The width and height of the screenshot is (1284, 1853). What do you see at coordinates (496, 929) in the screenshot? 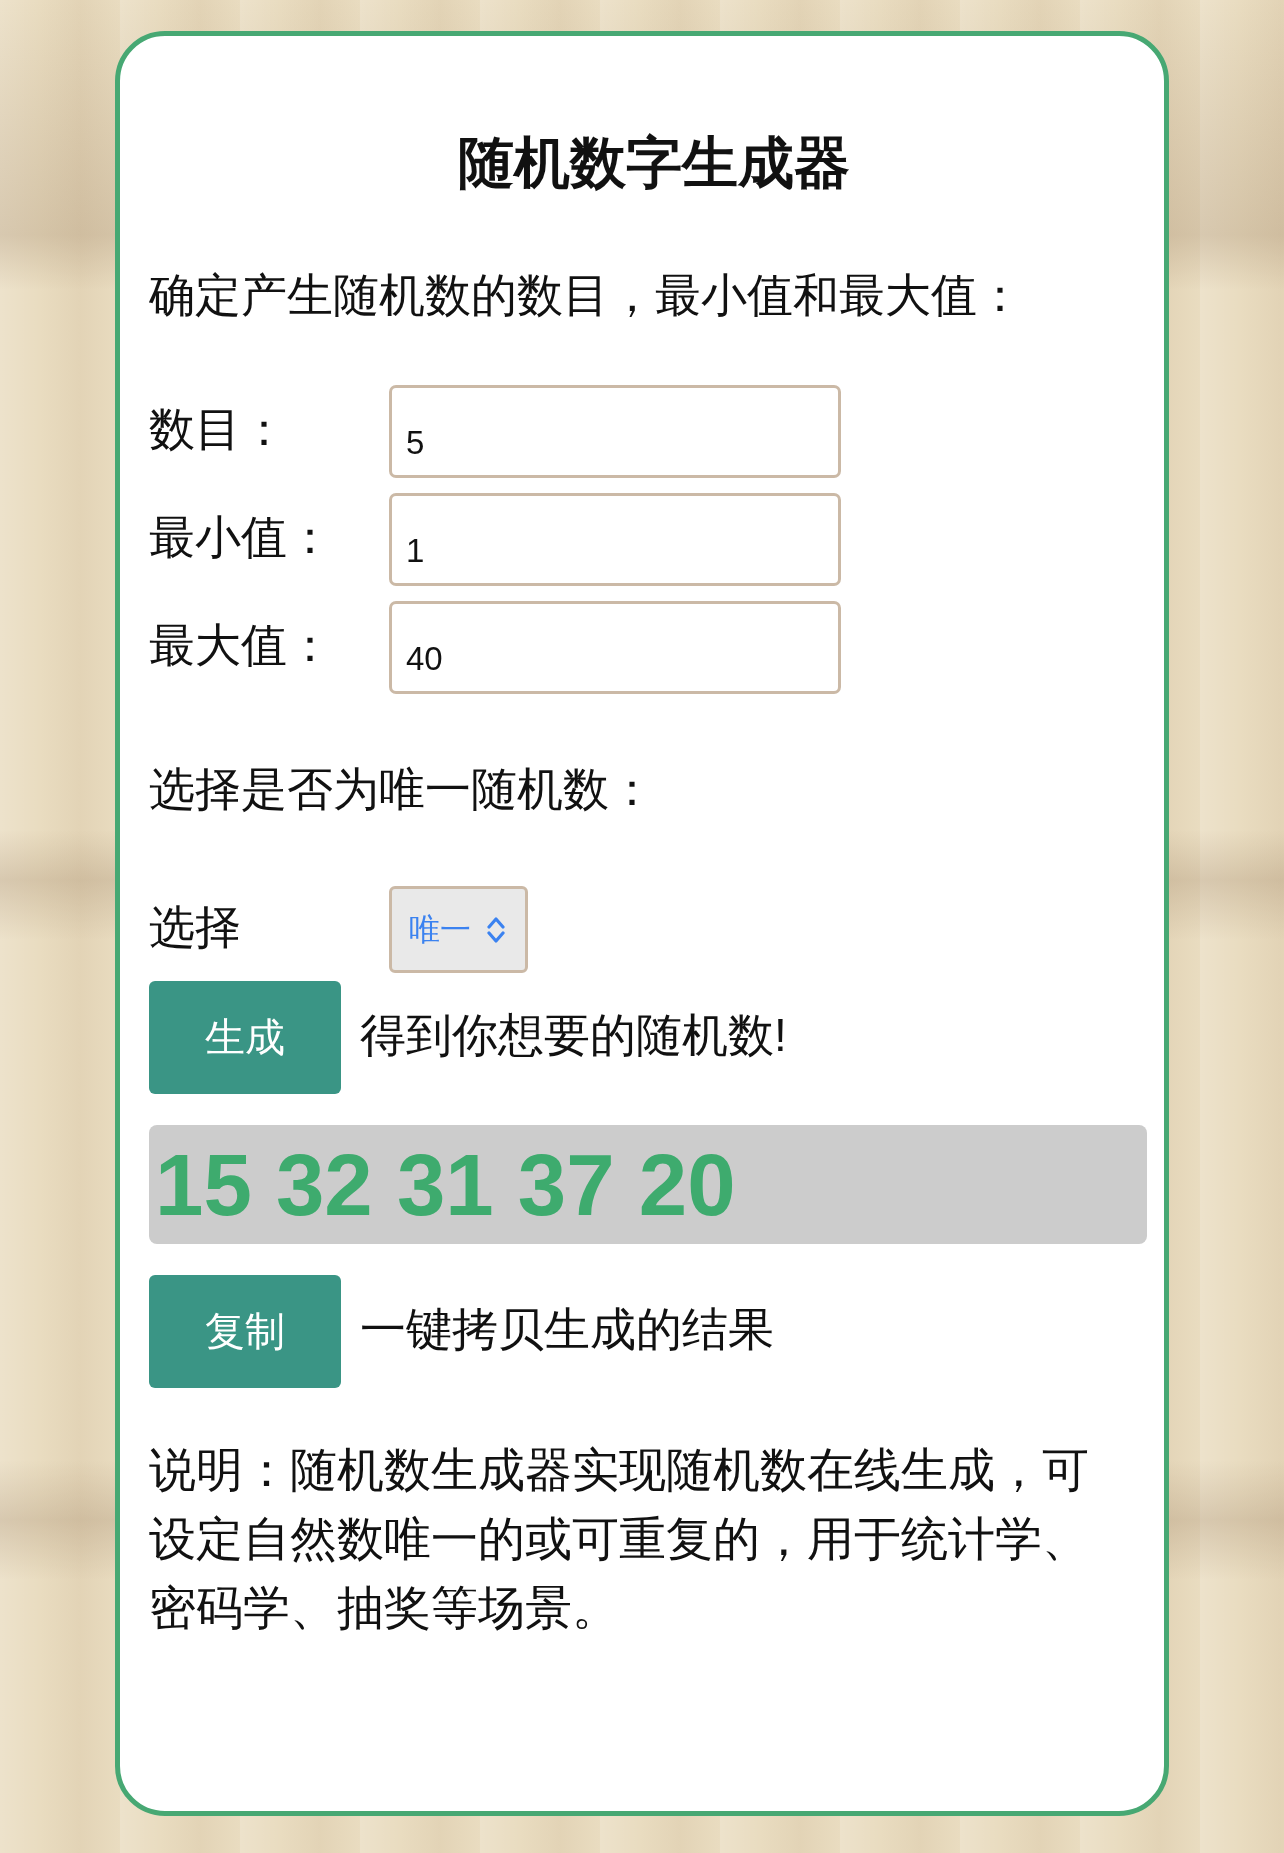
I see `chevron-up-down-icon` at bounding box center [496, 929].